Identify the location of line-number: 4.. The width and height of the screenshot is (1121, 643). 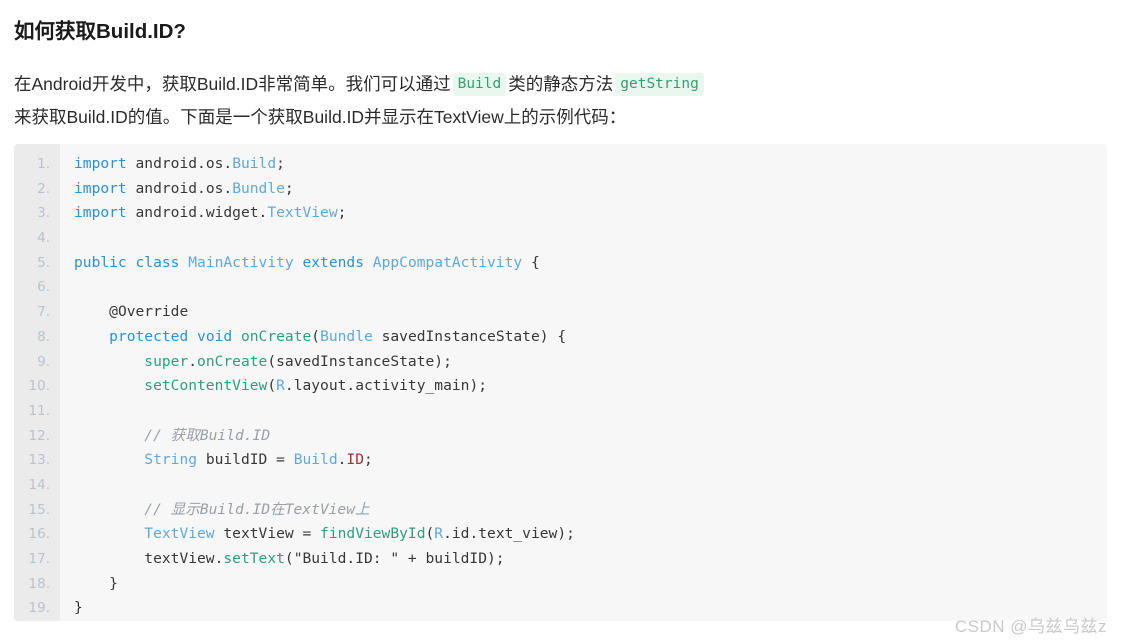
(43, 238).